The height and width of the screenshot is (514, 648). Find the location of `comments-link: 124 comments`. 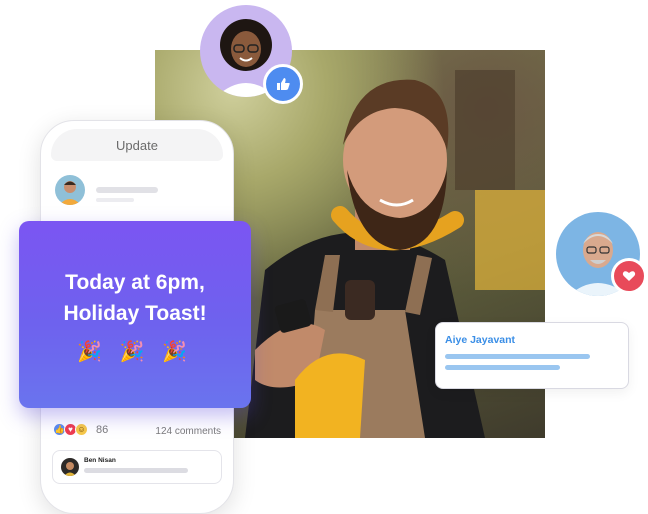

comments-link: 124 comments is located at coordinates (188, 431).